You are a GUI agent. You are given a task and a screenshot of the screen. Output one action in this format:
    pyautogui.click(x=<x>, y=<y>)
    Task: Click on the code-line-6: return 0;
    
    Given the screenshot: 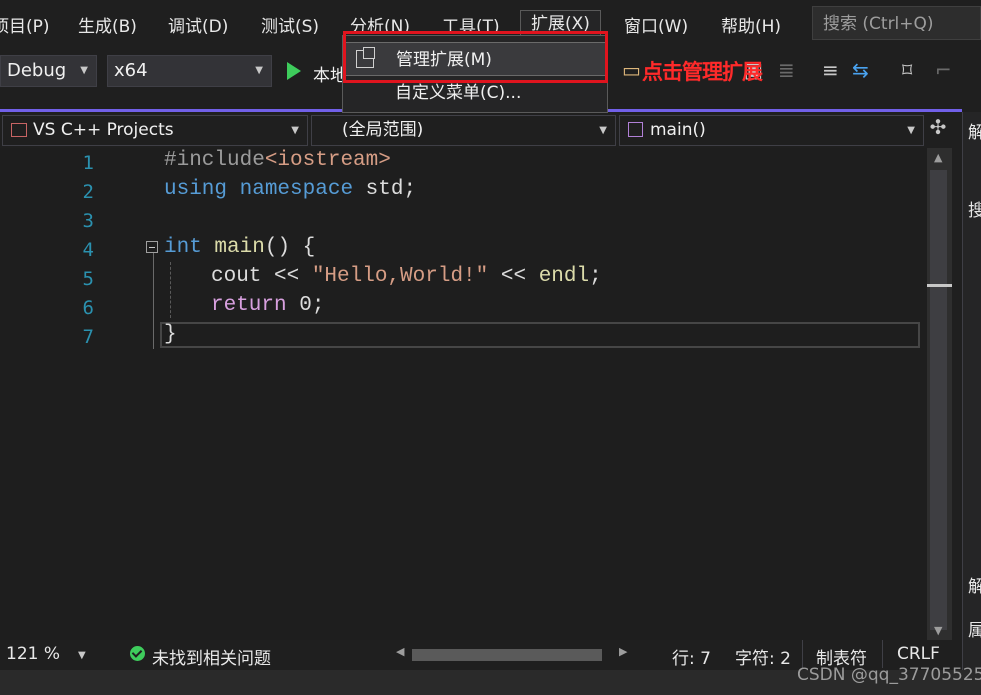 What is the action you would take?
    pyautogui.click(x=267, y=305)
    